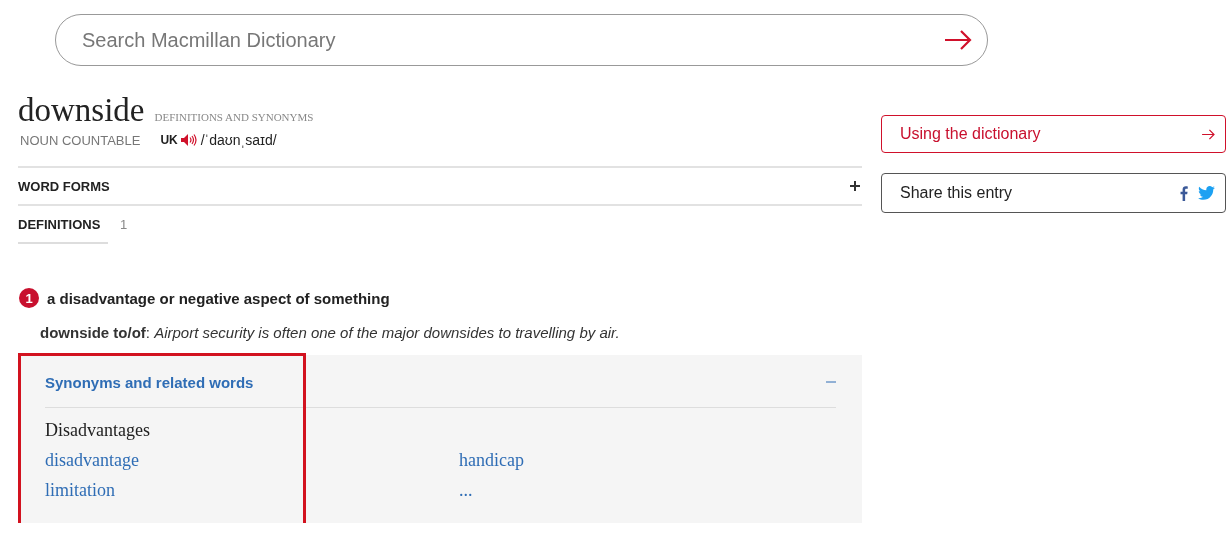 The height and width of the screenshot is (542, 1230). What do you see at coordinates (80, 140) in the screenshot?
I see `part-of-speech: NOUN COUNTABLE` at bounding box center [80, 140].